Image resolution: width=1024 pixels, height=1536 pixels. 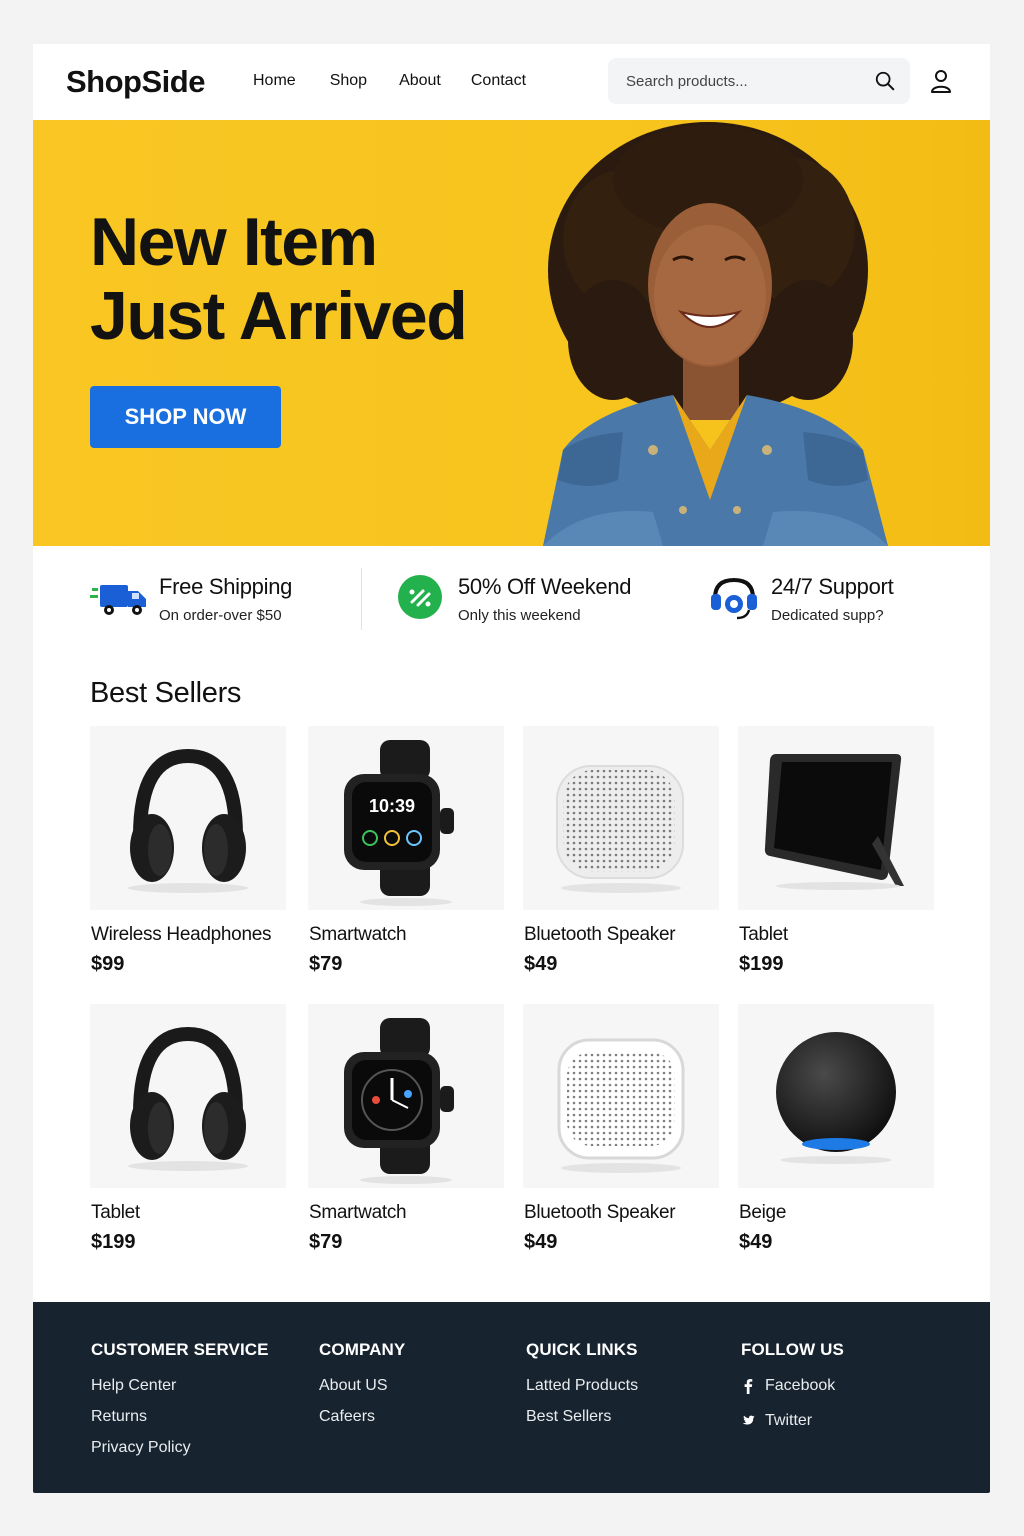 I want to click on watch-time: 10:39, so click(x=392, y=806).